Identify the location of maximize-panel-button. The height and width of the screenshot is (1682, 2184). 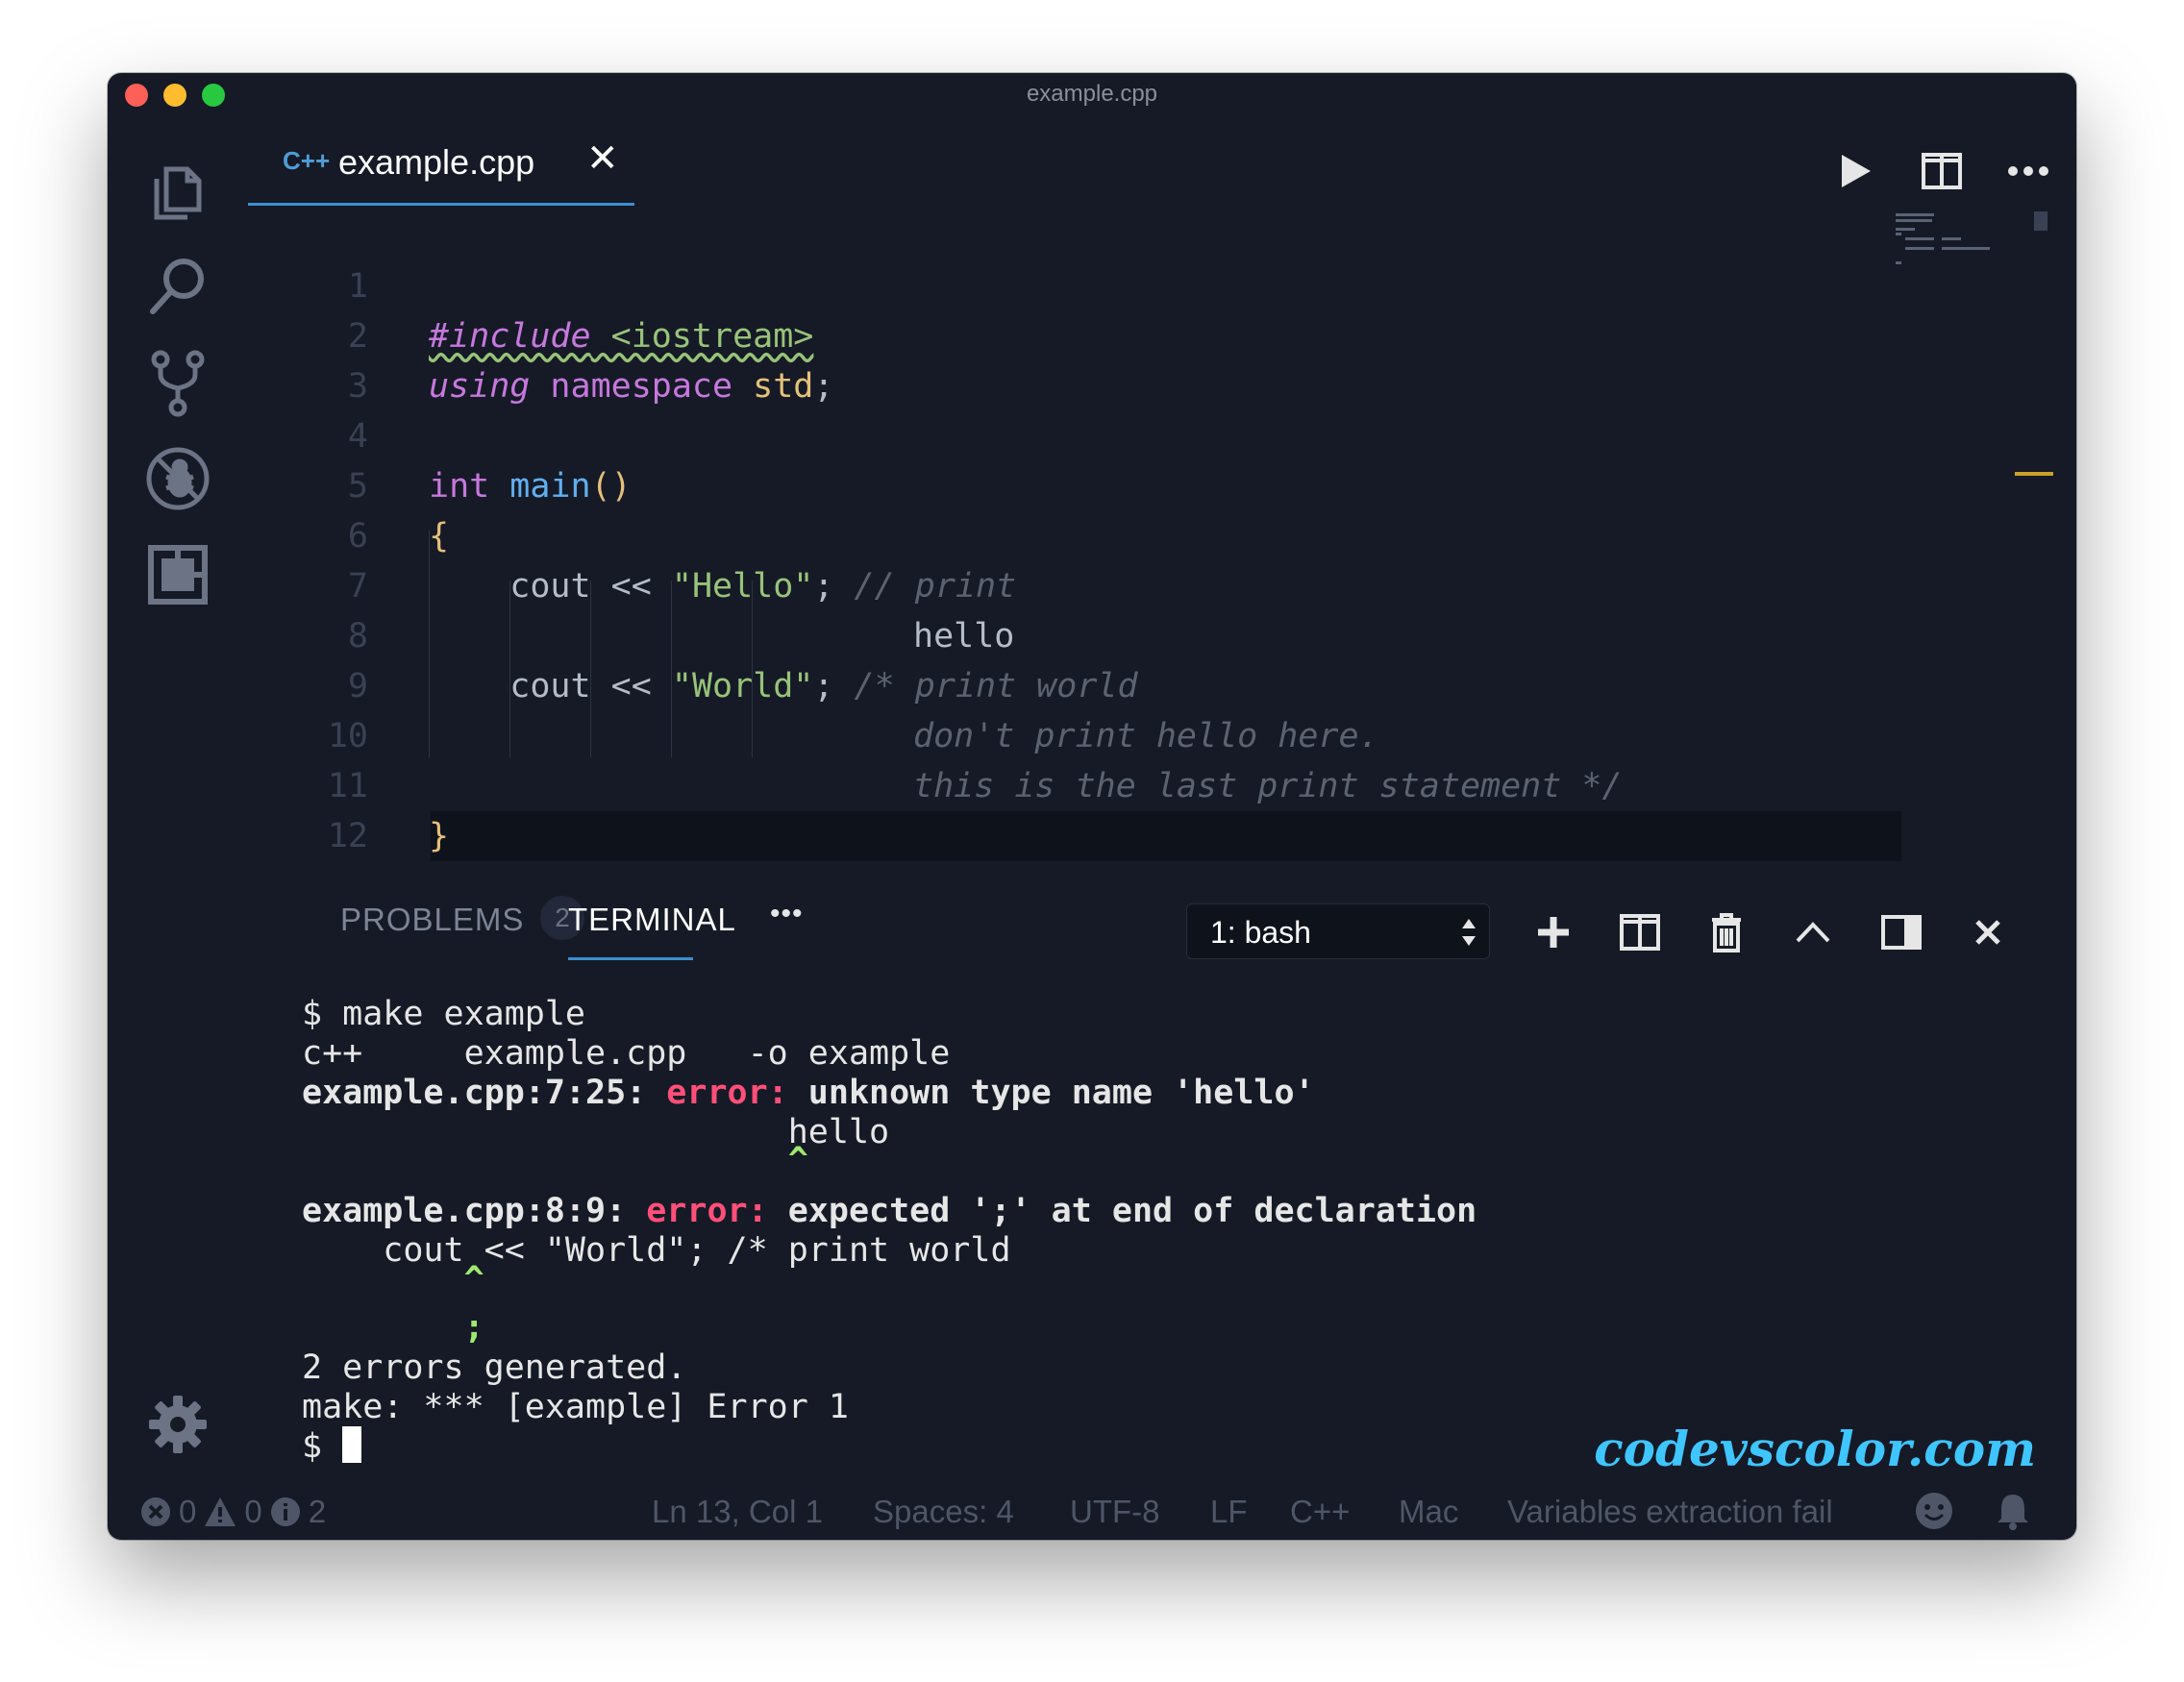
(1813, 932).